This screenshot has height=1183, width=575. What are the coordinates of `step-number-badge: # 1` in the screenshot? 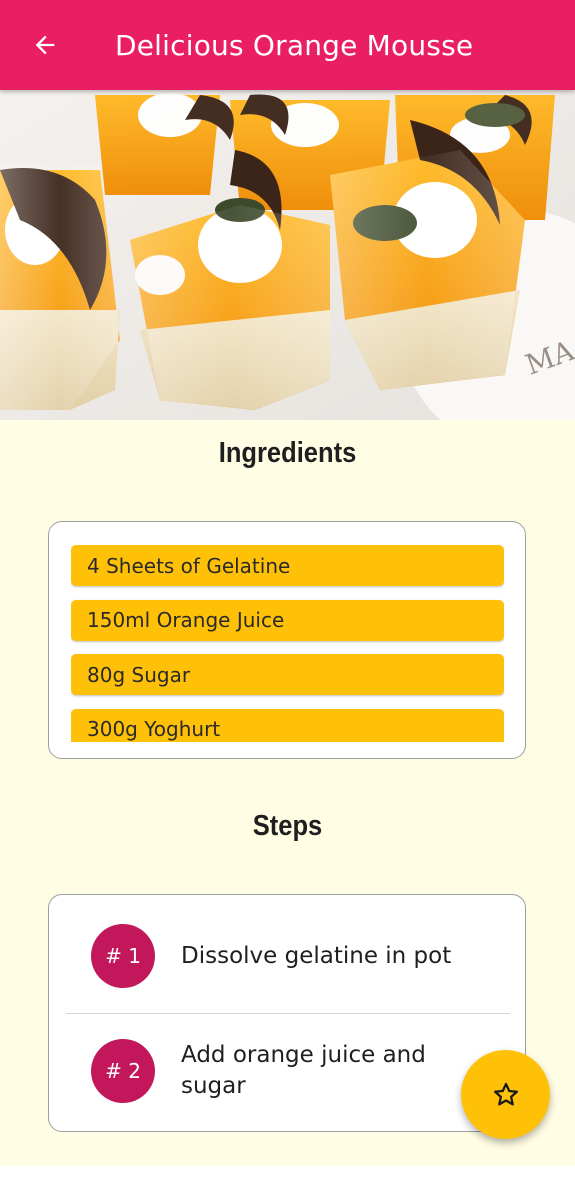 It's located at (123, 956).